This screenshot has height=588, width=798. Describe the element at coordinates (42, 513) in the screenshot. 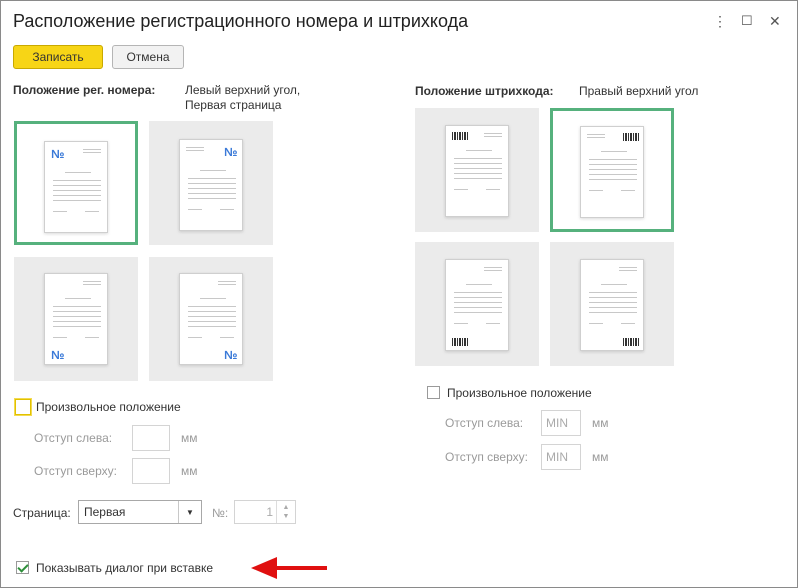

I see `page-label: Страница:` at that location.